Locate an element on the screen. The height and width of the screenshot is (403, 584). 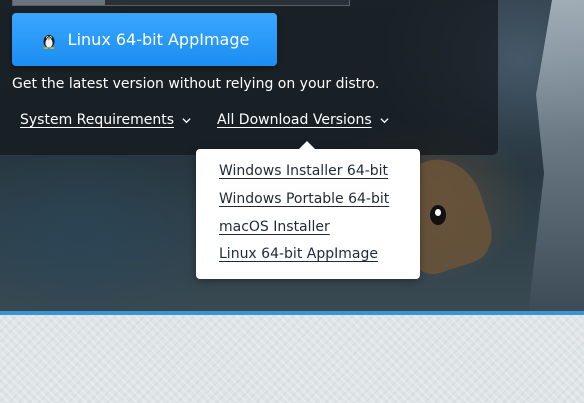
background-creature-eye is located at coordinates (438, 215).